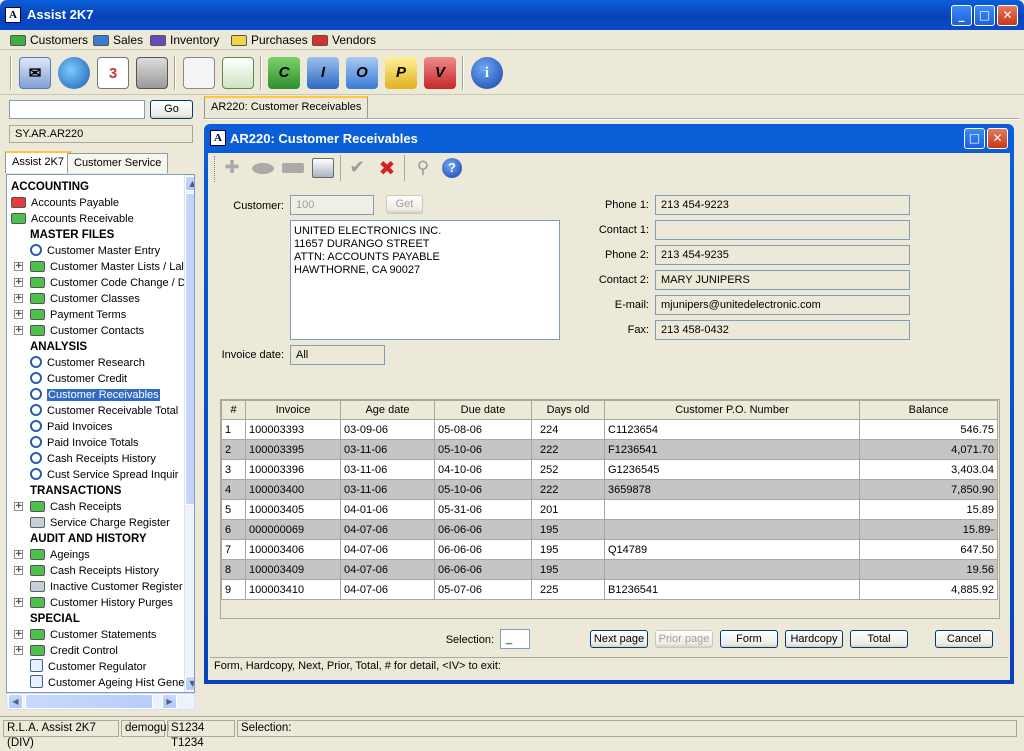 This screenshot has width=1024, height=751. Describe the element at coordinates (66, 651) in the screenshot. I see `tree-item: + Credit Control` at that location.